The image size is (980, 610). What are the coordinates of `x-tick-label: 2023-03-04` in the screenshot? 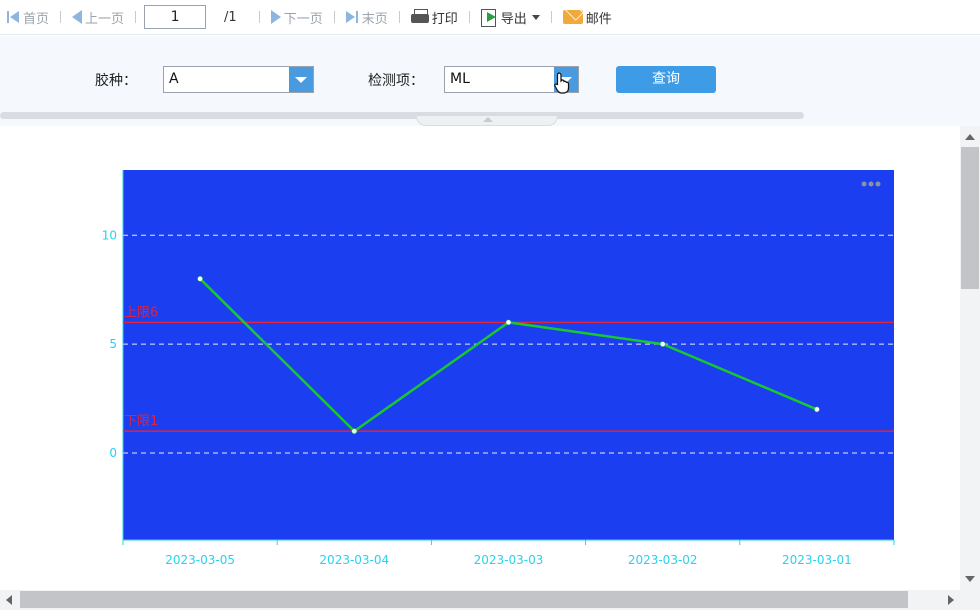 It's located at (354, 560).